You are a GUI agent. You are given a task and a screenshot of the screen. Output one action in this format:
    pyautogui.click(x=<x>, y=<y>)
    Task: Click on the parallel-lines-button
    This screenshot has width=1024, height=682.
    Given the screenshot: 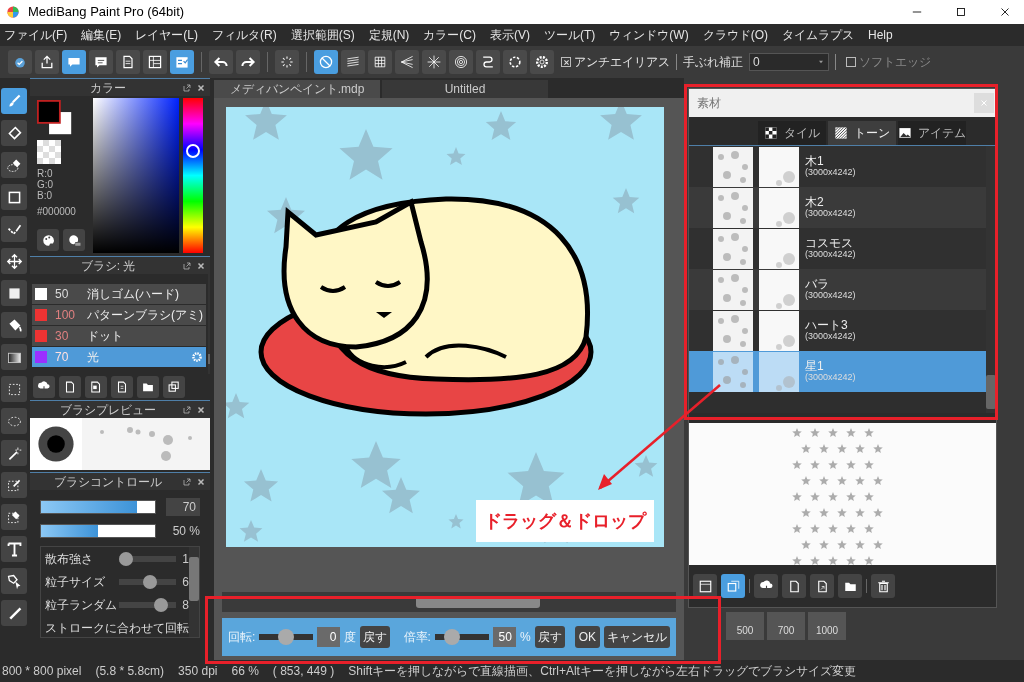 What is the action you would take?
    pyautogui.click(x=353, y=62)
    